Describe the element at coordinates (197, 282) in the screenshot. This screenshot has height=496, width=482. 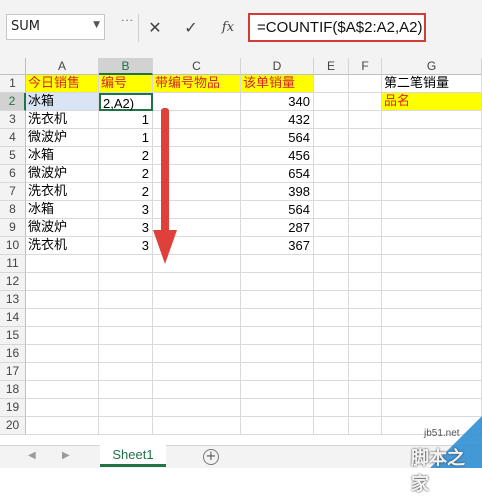
I see `cell-c12` at that location.